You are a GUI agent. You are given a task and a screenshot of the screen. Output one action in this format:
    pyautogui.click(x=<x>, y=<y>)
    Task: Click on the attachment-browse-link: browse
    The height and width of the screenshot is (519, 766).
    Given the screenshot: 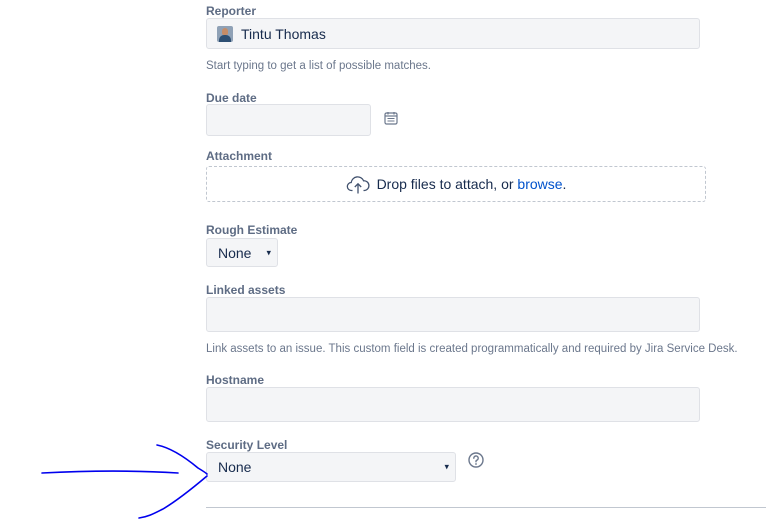 What is the action you would take?
    pyautogui.click(x=539, y=184)
    